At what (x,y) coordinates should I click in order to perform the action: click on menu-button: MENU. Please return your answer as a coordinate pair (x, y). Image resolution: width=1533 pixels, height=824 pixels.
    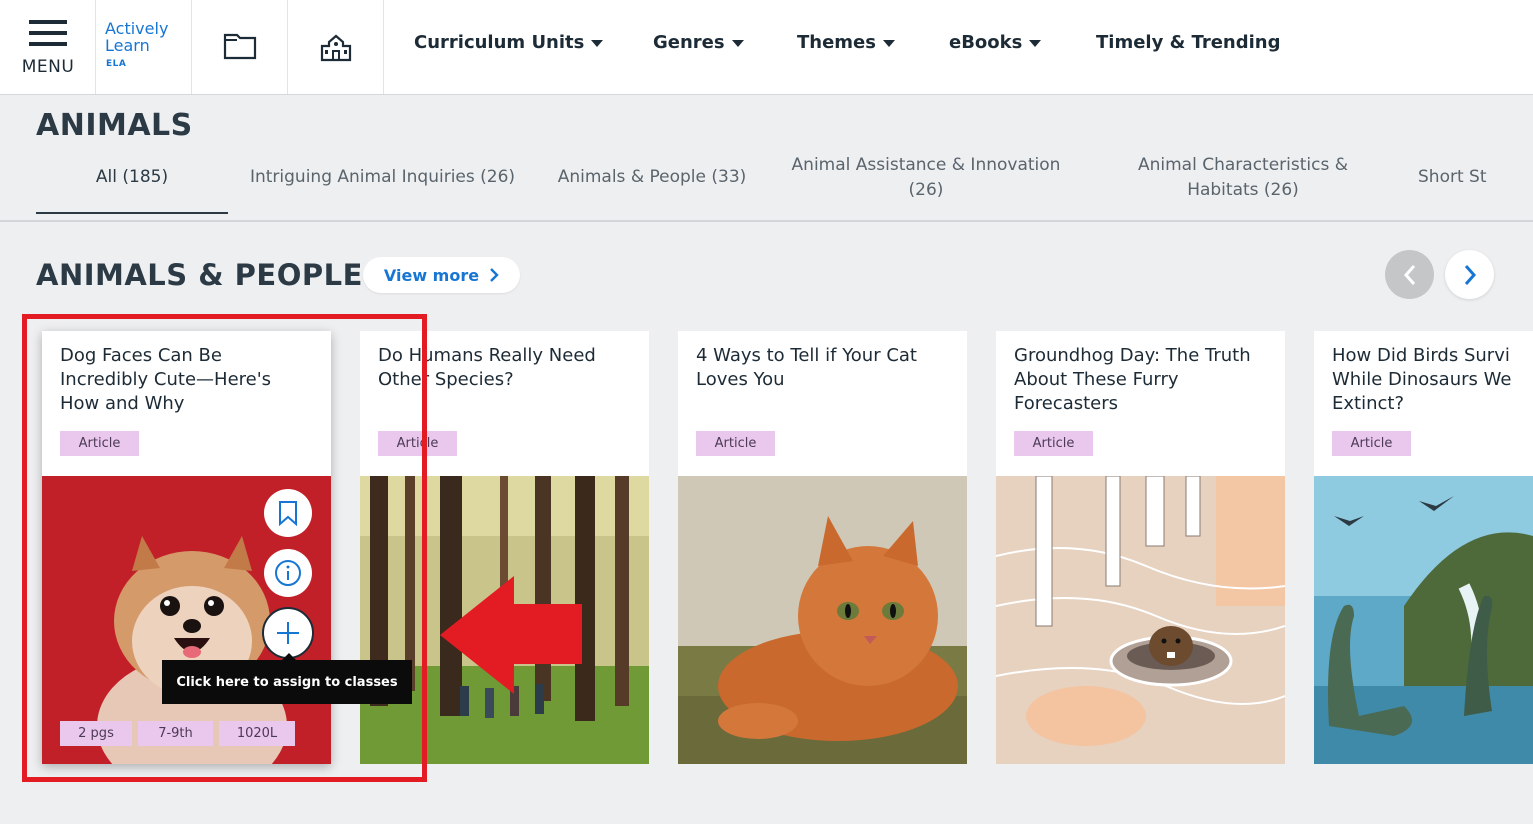
    Looking at the image, I should click on (48, 47).